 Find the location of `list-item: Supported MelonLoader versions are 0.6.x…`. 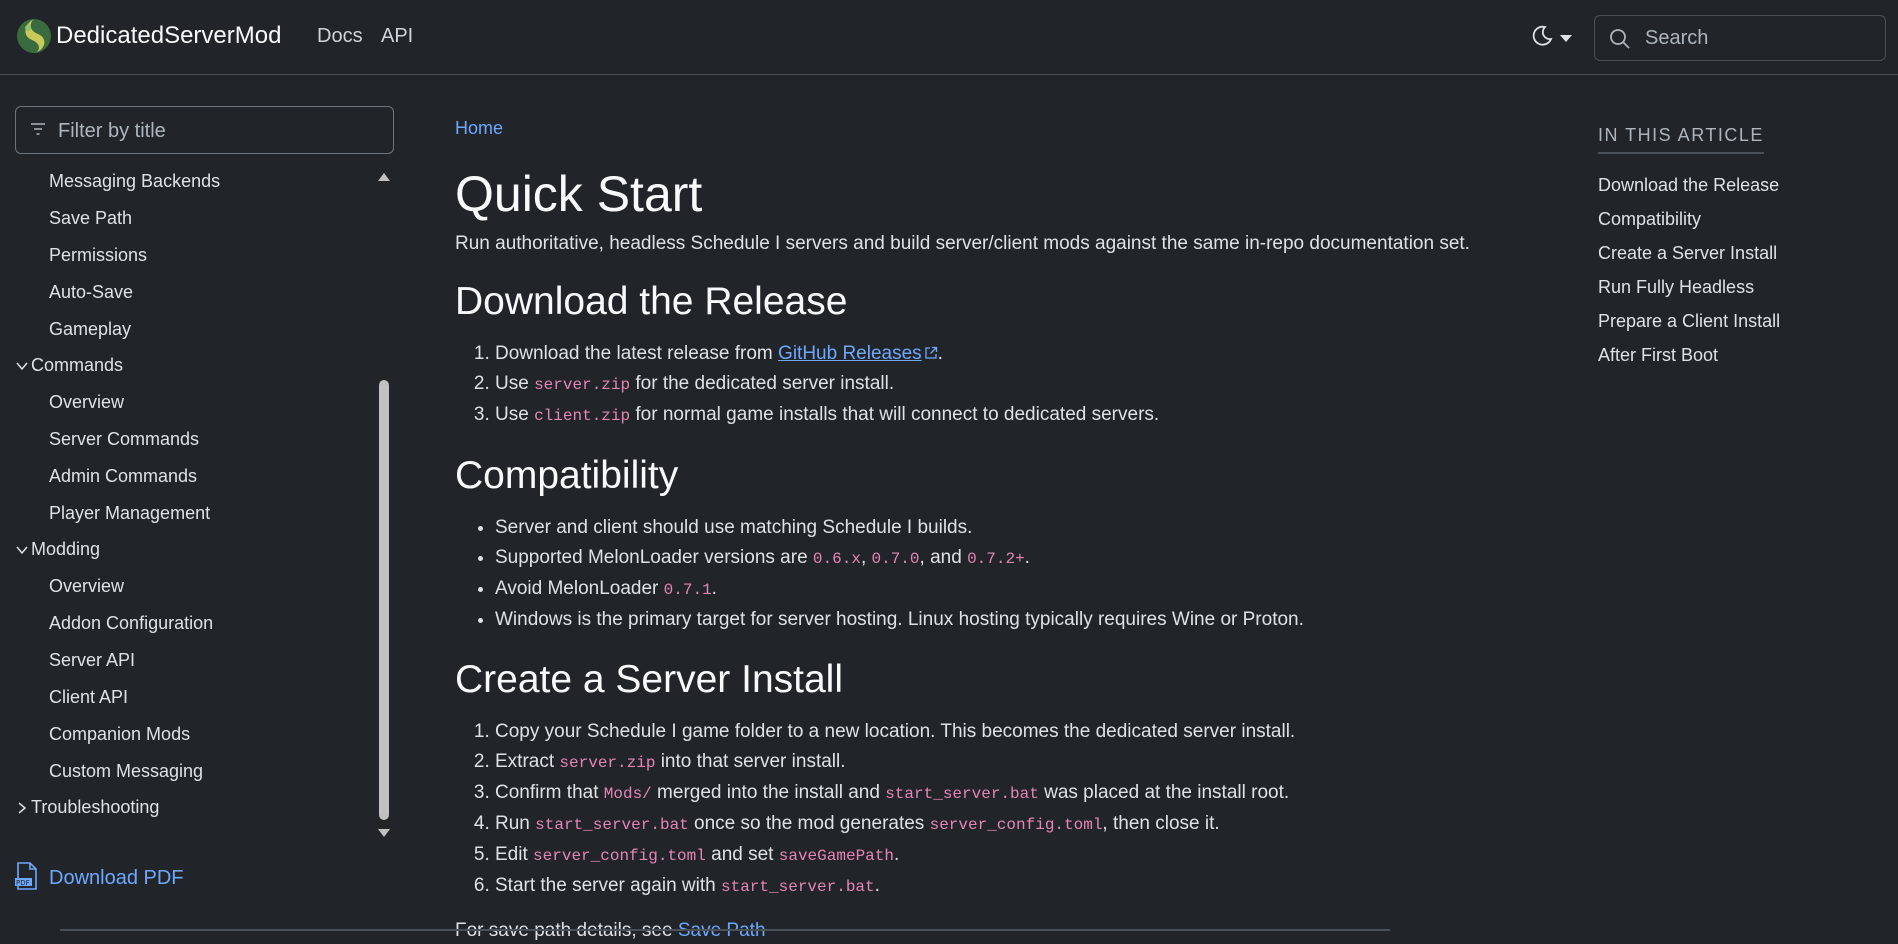

list-item: Supported MelonLoader versions are 0.6.x… is located at coordinates (1020, 558).